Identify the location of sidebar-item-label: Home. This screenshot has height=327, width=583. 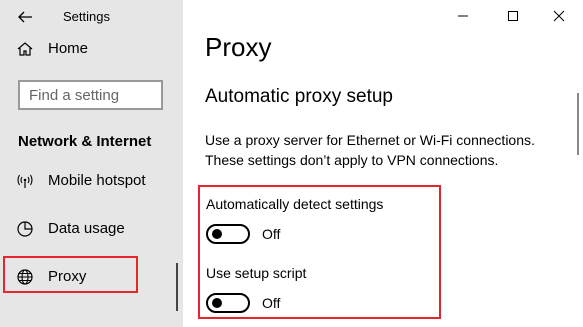
(68, 48).